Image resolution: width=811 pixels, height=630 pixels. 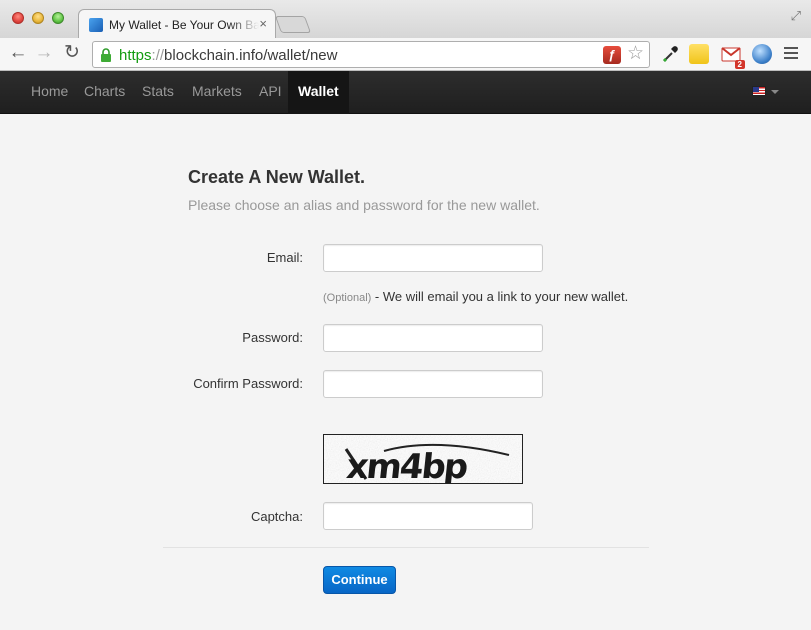 I want to click on window-minimize-button, so click(x=38, y=18).